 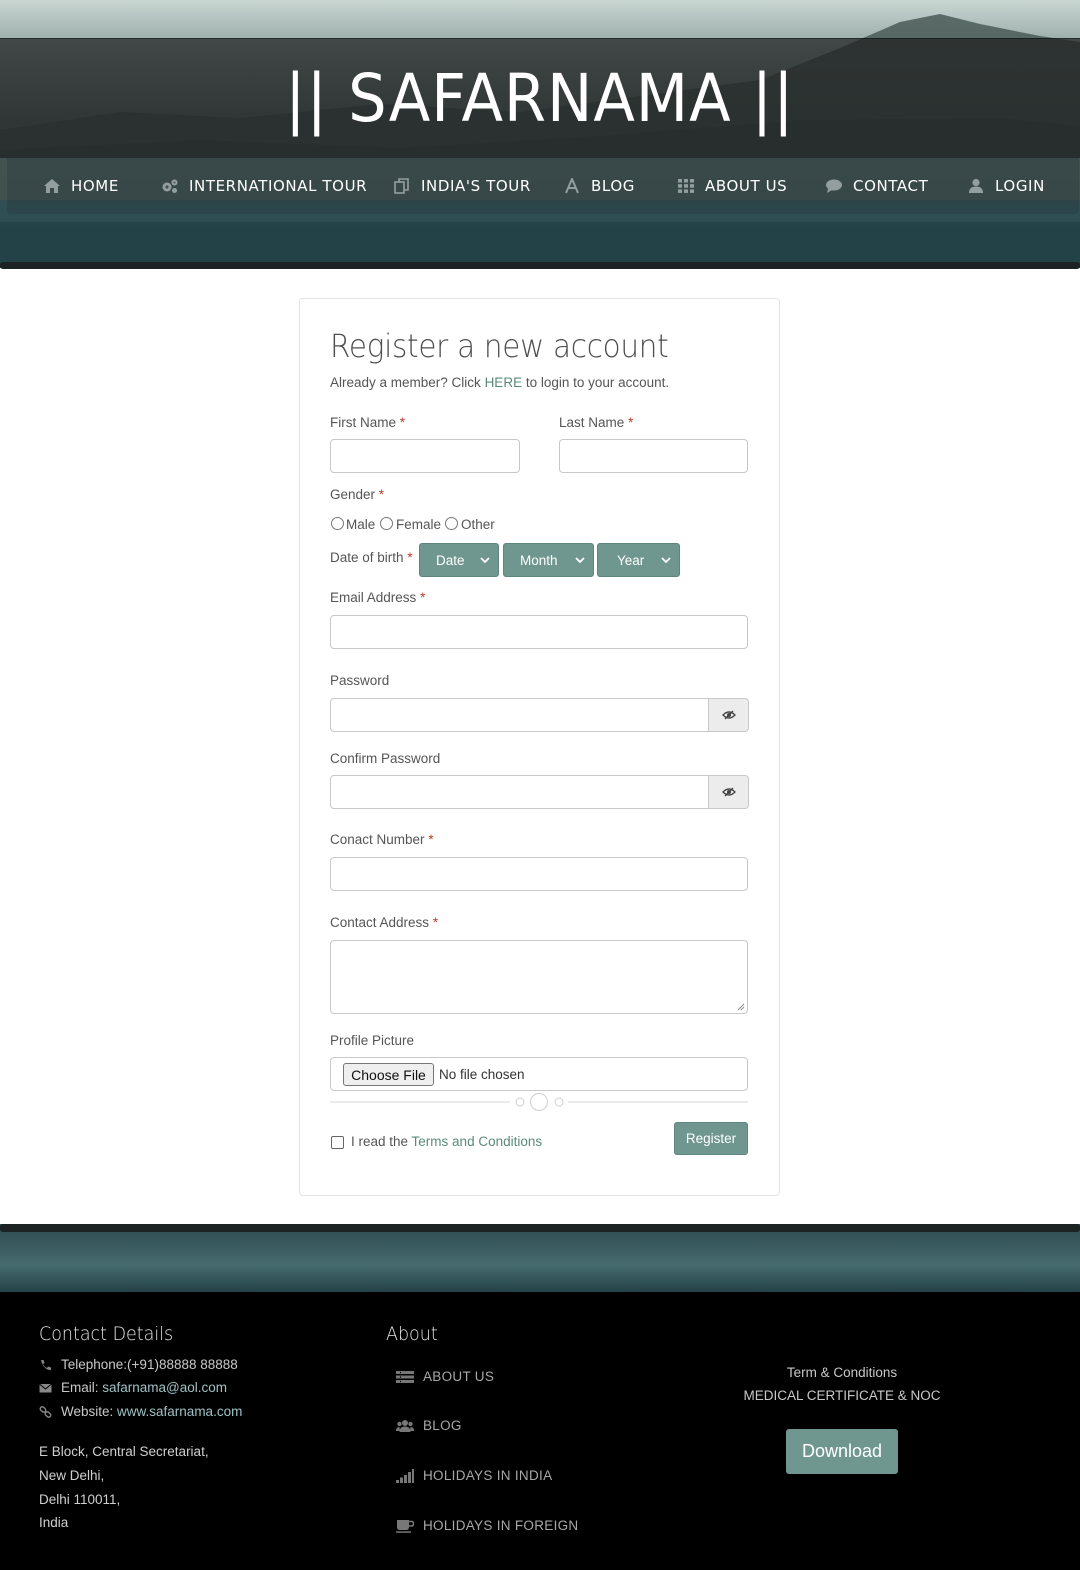 What do you see at coordinates (386, 523) in the screenshot?
I see `gender-female-radio` at bounding box center [386, 523].